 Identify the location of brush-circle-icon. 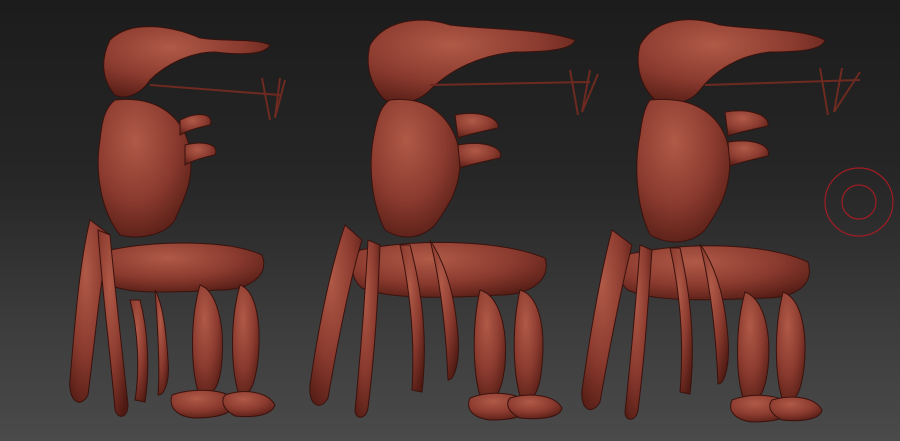
(859, 202).